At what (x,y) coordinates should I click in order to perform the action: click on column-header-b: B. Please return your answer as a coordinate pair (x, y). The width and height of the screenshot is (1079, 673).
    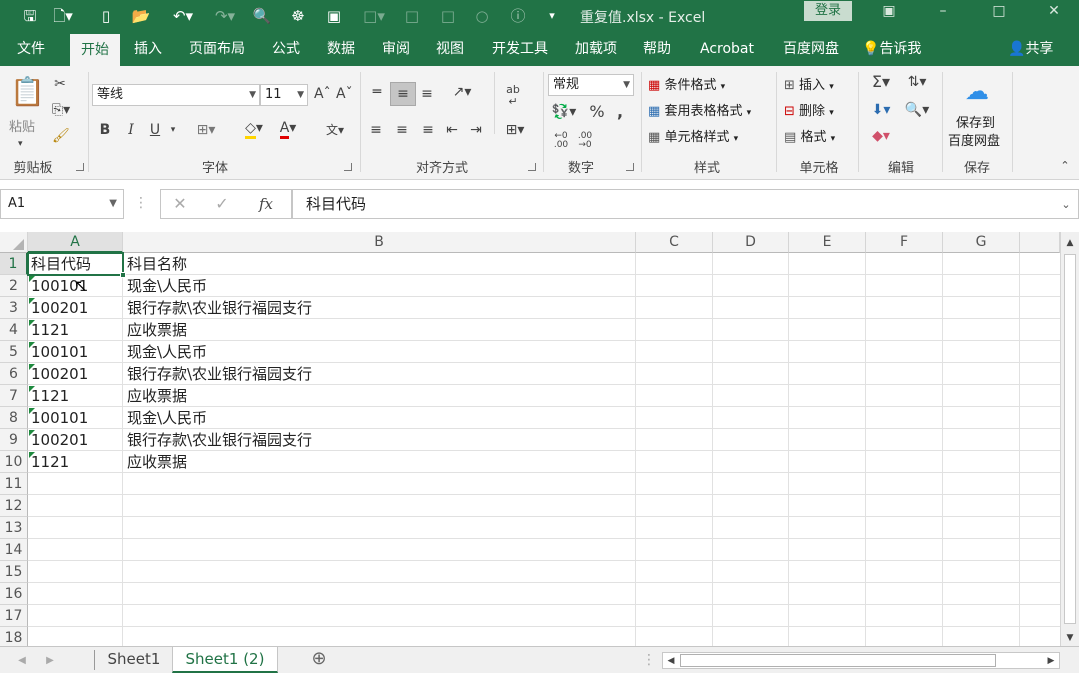
    Looking at the image, I should click on (379, 242).